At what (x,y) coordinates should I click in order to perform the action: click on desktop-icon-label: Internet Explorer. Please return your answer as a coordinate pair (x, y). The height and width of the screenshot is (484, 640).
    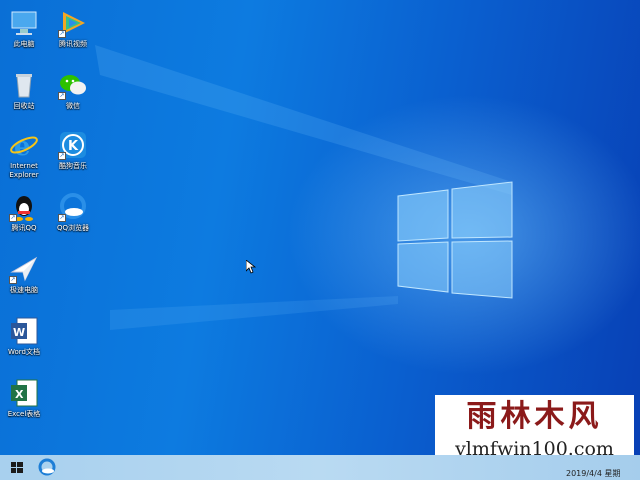
    Looking at the image, I should click on (24, 170).